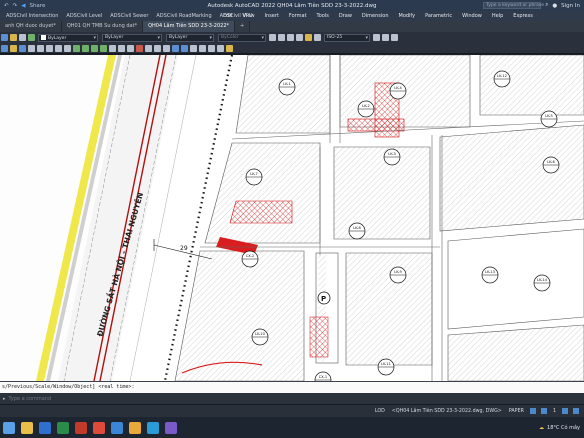  I want to click on xref-icon, so click(229, 48).